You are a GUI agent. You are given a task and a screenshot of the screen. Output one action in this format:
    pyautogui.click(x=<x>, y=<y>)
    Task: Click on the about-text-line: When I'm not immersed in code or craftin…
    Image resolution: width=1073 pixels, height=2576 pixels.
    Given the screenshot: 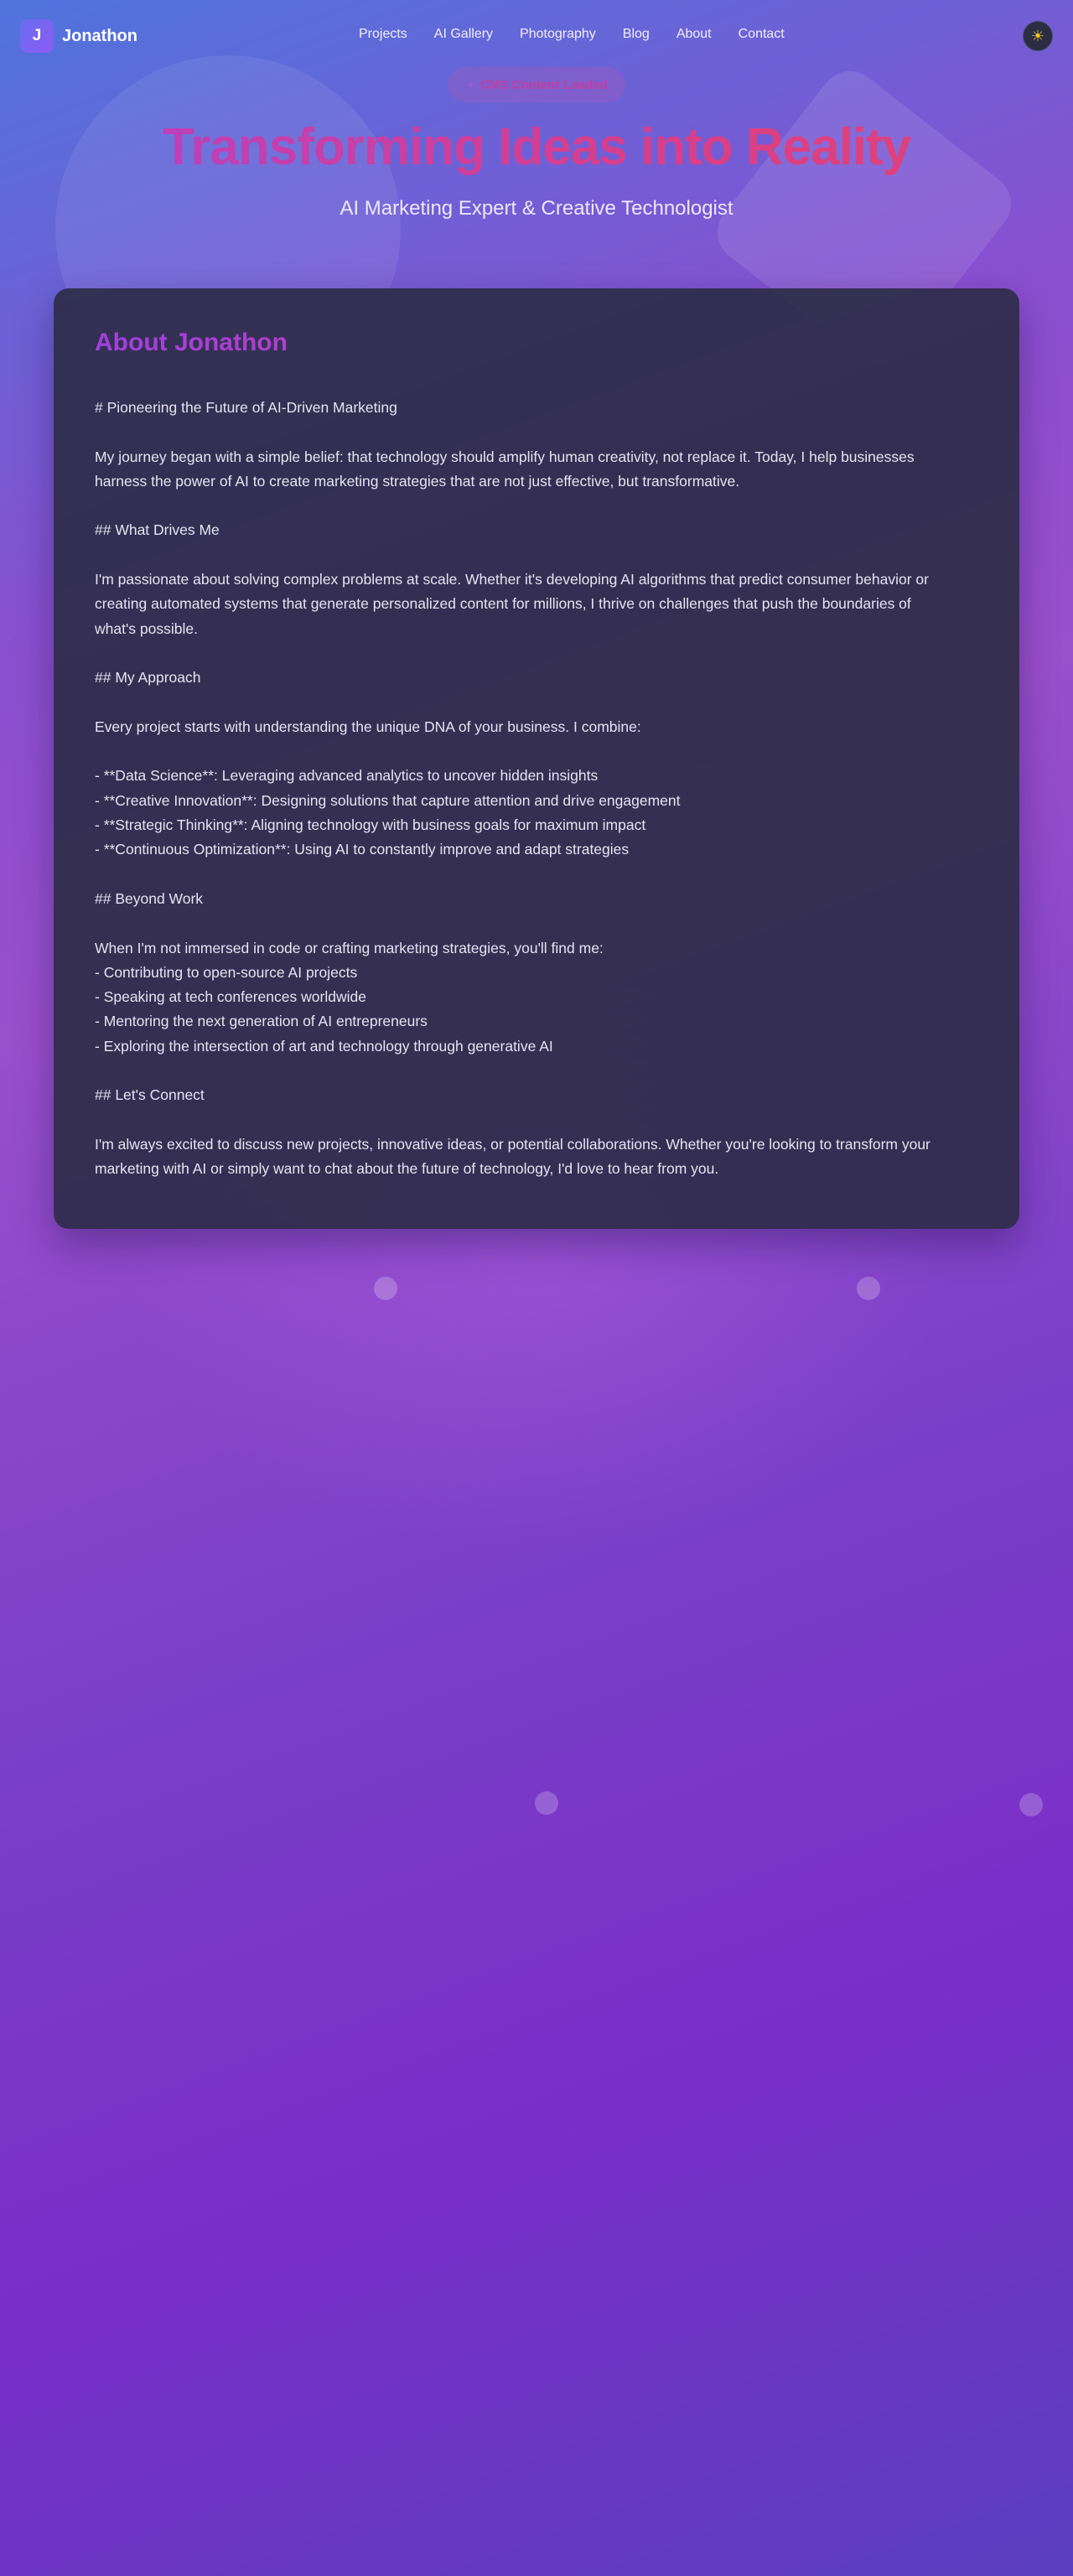 What is the action you would take?
    pyautogui.click(x=349, y=947)
    